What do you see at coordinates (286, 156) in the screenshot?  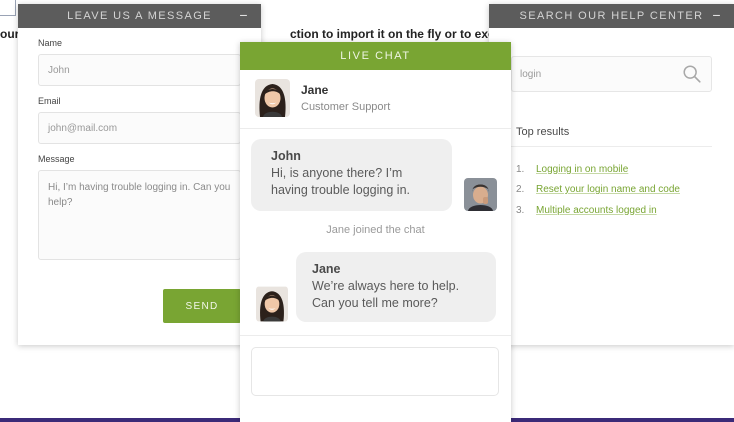 I see `message-author: John` at bounding box center [286, 156].